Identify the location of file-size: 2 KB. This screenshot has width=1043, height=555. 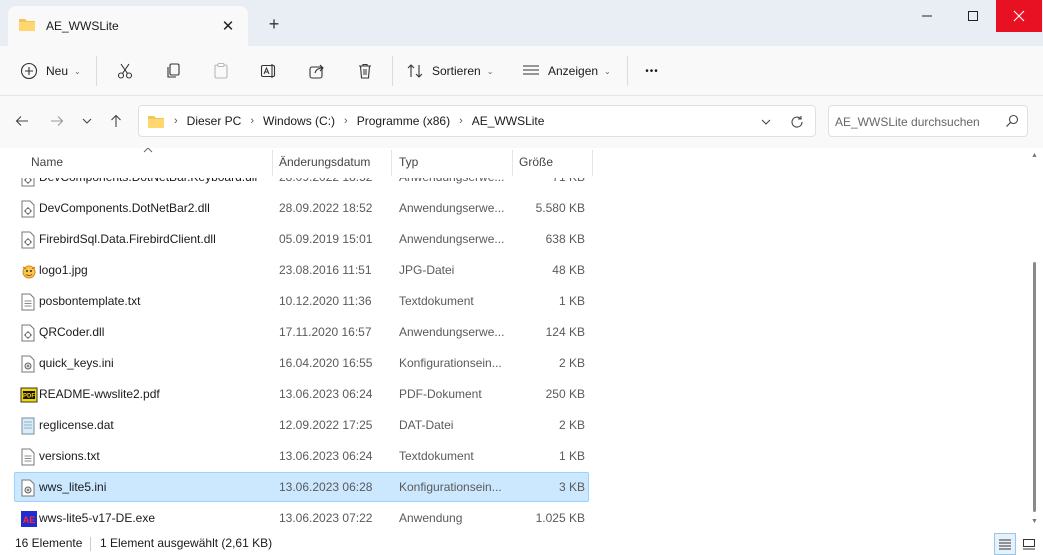
(571, 363).